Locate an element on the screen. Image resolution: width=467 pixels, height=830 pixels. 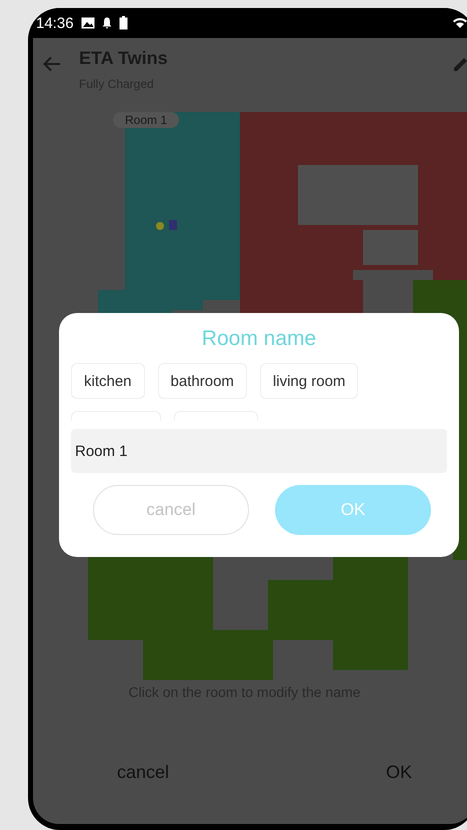
battery-icon is located at coordinates (123, 23).